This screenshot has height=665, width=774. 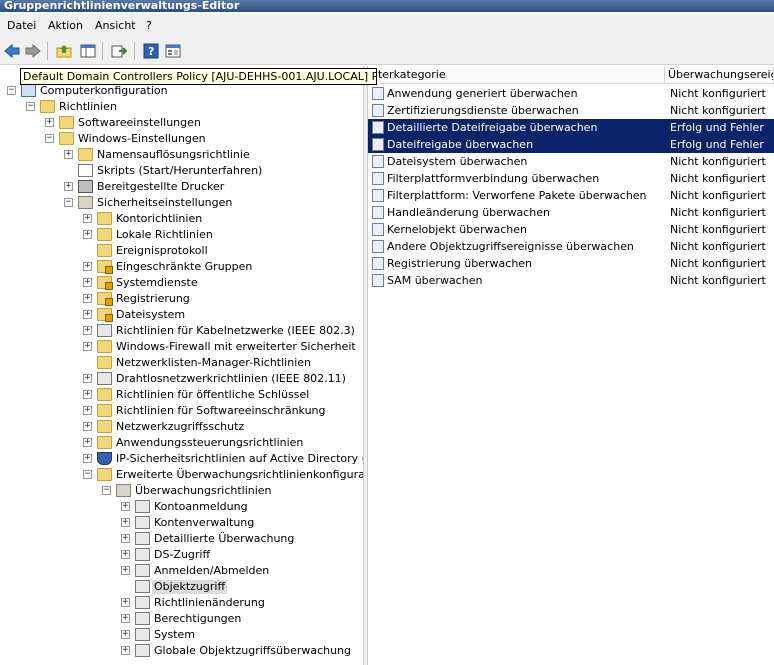 I want to click on menu-ansicht: Ansicht, so click(x=115, y=25).